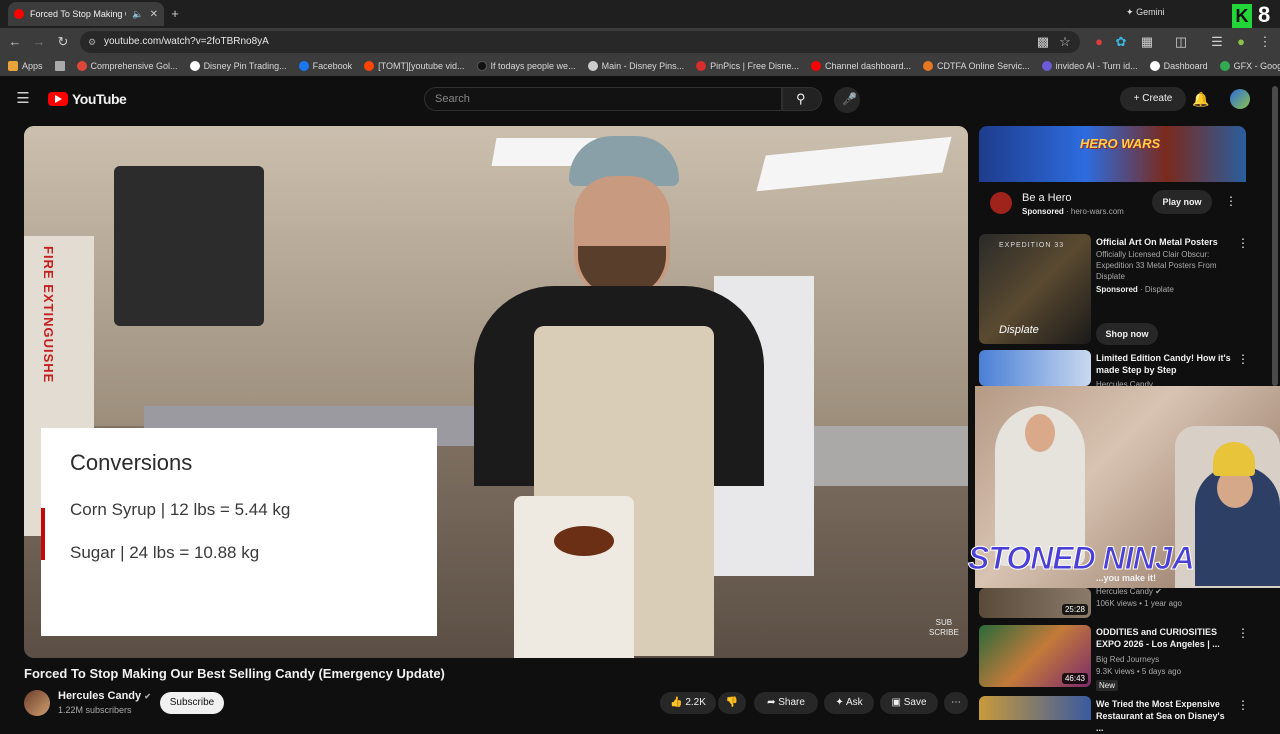 Image resolution: width=1280 pixels, height=734 pixels. What do you see at coordinates (1185, 66) in the screenshot?
I see `bookmark-label: Dashboard` at bounding box center [1185, 66].